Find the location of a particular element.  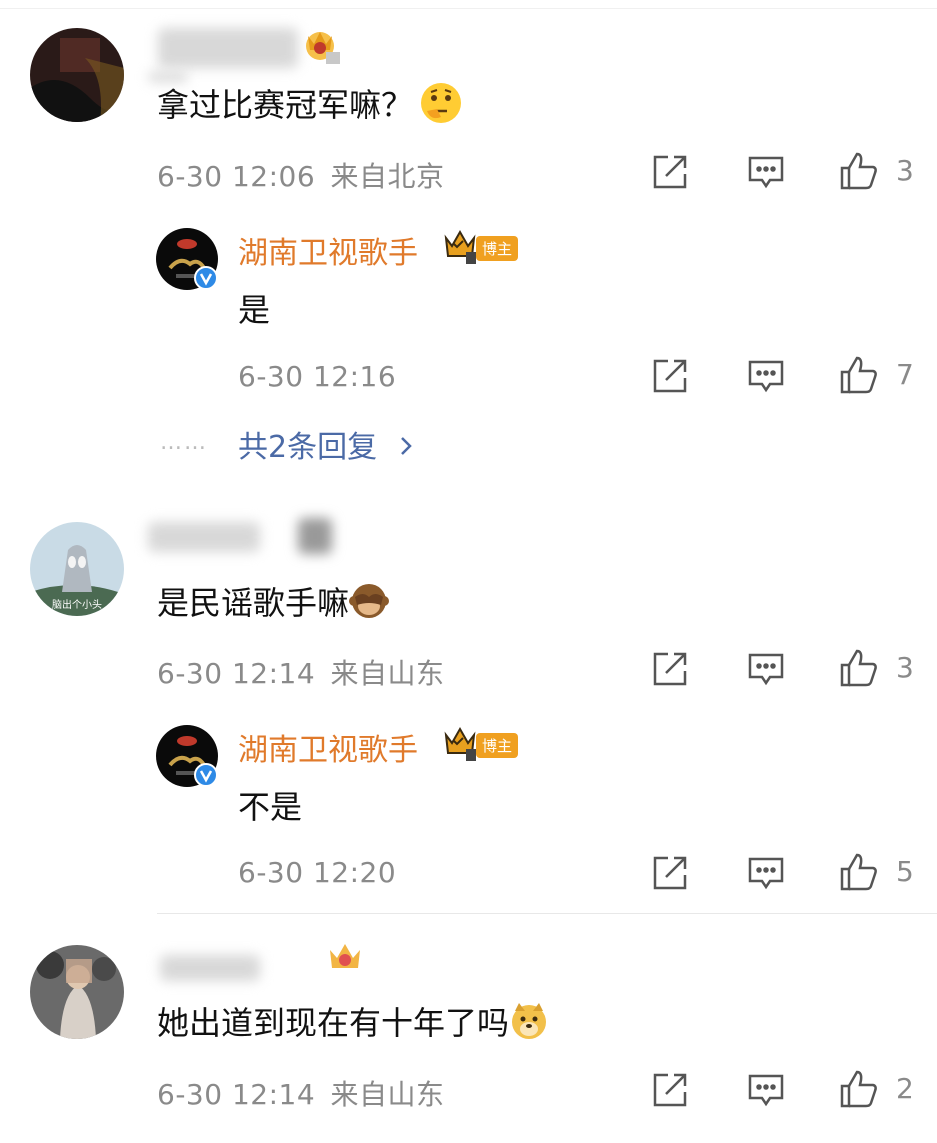

reply-time: 6-30 12:16 is located at coordinates (317, 376).